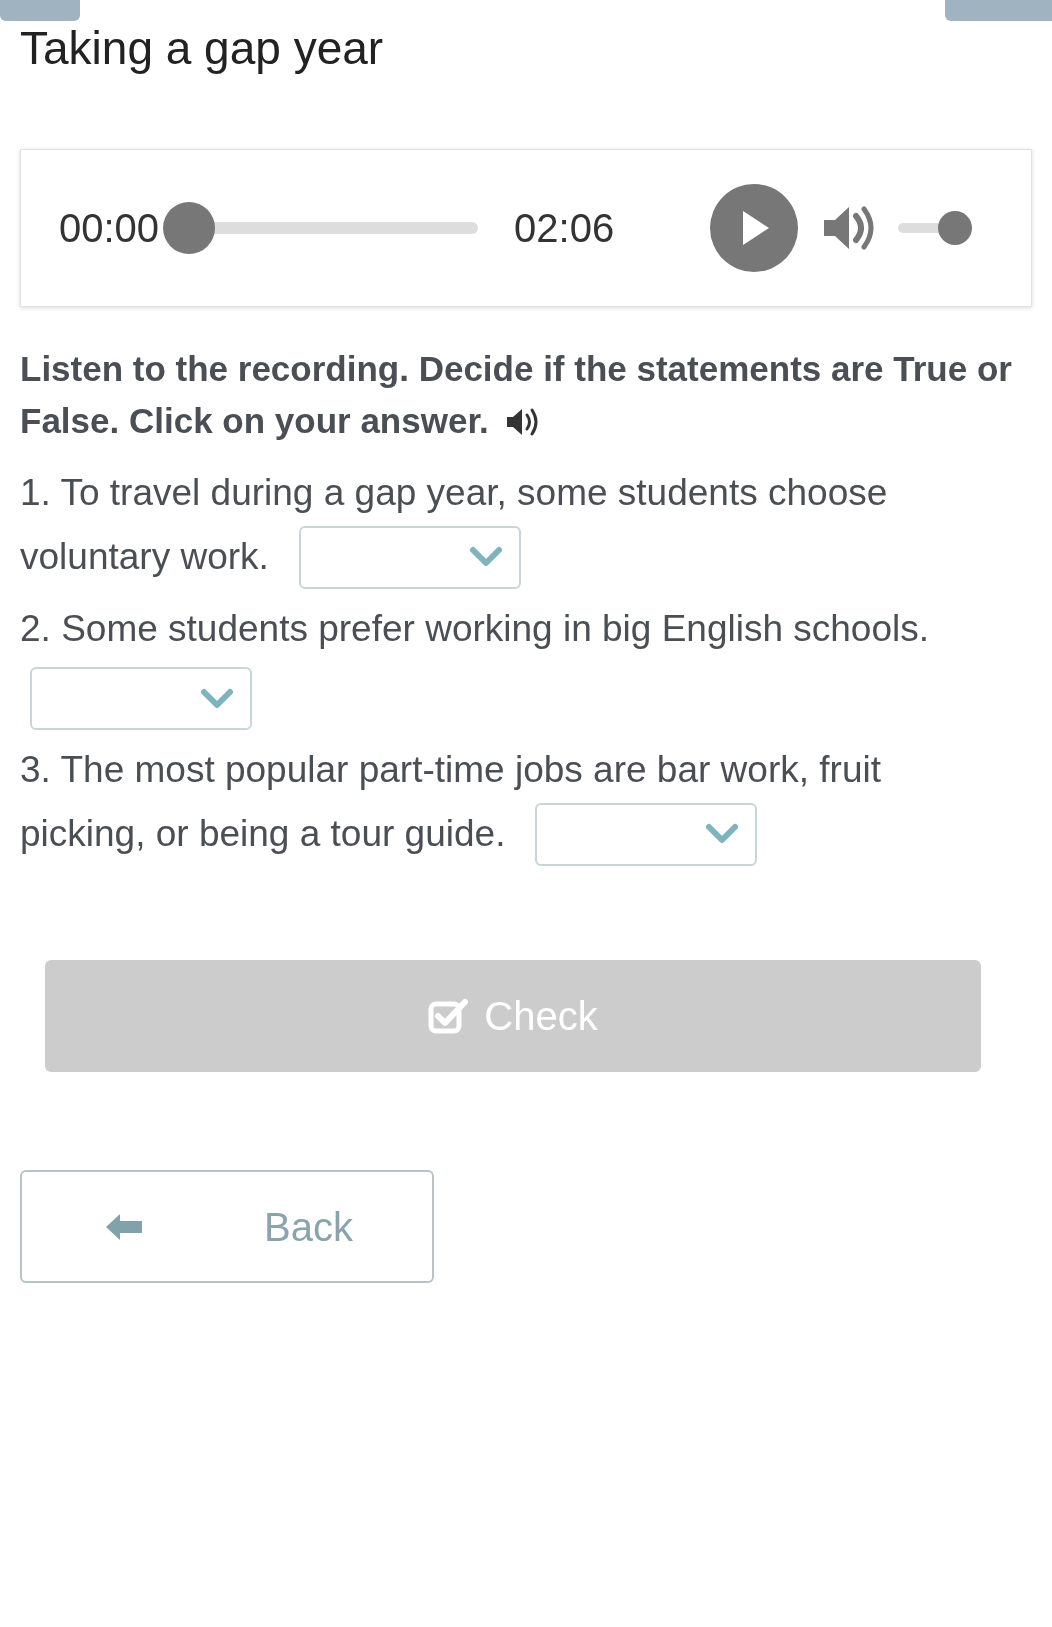 The width and height of the screenshot is (1052, 1627). What do you see at coordinates (448, 1016) in the screenshot?
I see `checkbox-icon` at bounding box center [448, 1016].